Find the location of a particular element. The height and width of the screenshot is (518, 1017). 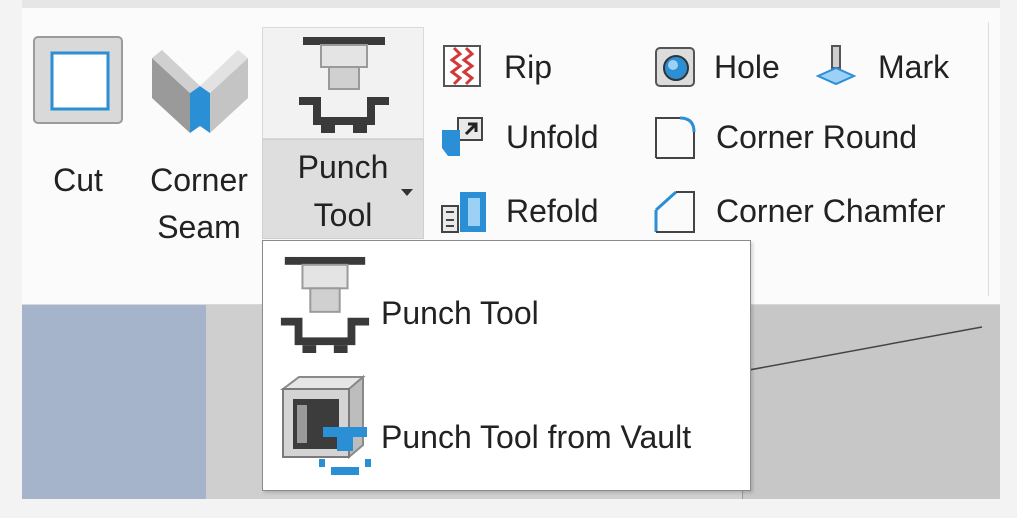

menu-item-label: Punch Tool from Vault is located at coordinates (536, 437).